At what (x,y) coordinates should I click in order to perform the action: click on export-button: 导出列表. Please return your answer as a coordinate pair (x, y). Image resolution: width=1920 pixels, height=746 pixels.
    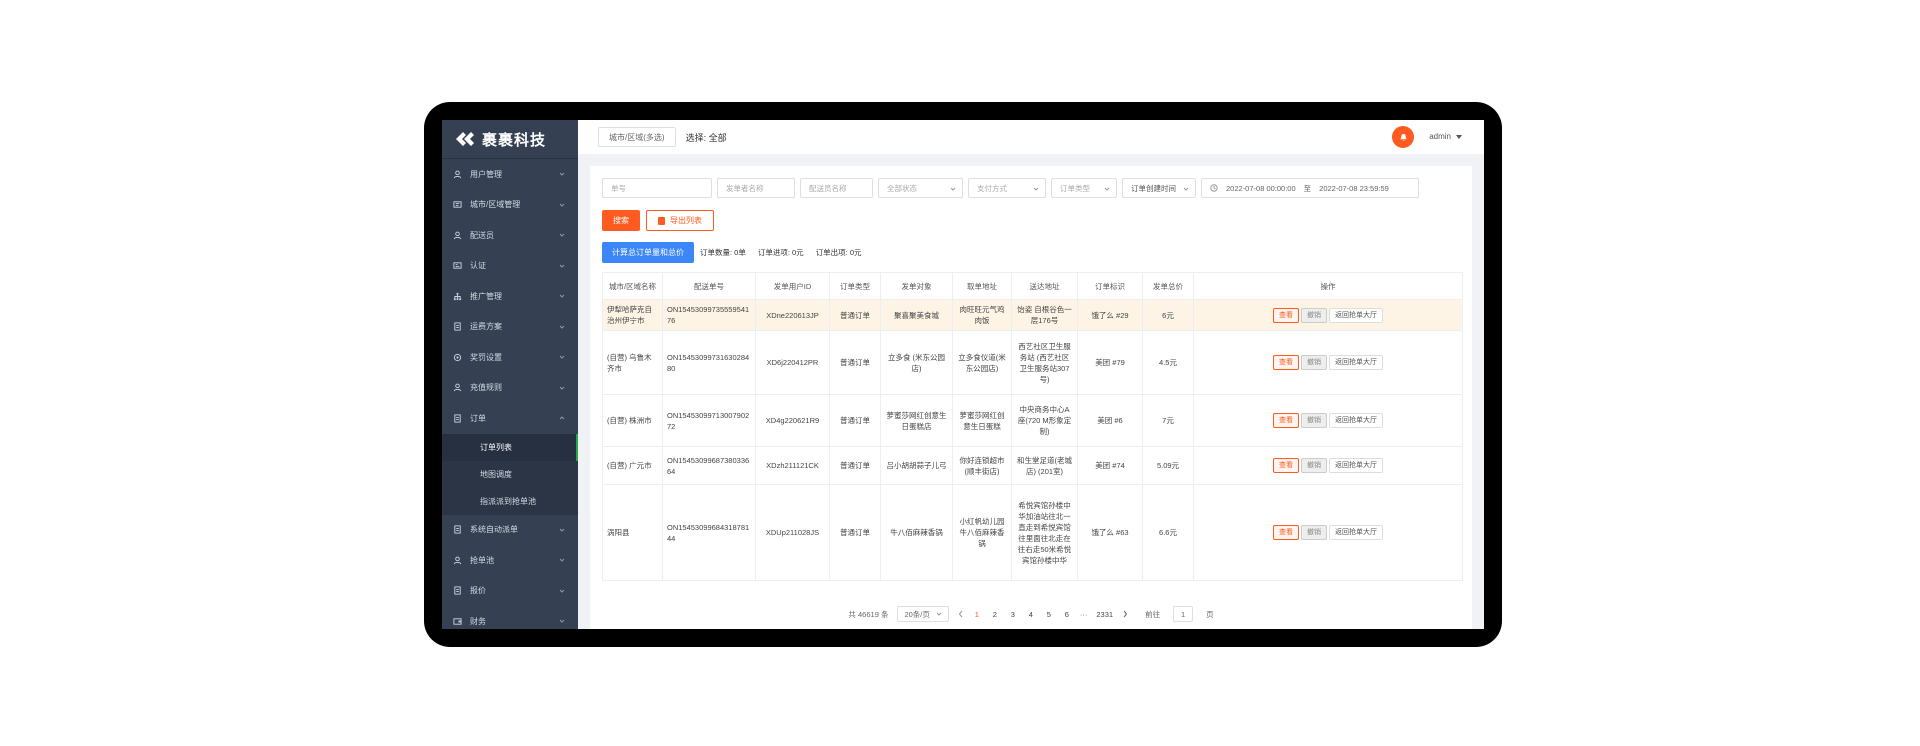
    Looking at the image, I should click on (680, 220).